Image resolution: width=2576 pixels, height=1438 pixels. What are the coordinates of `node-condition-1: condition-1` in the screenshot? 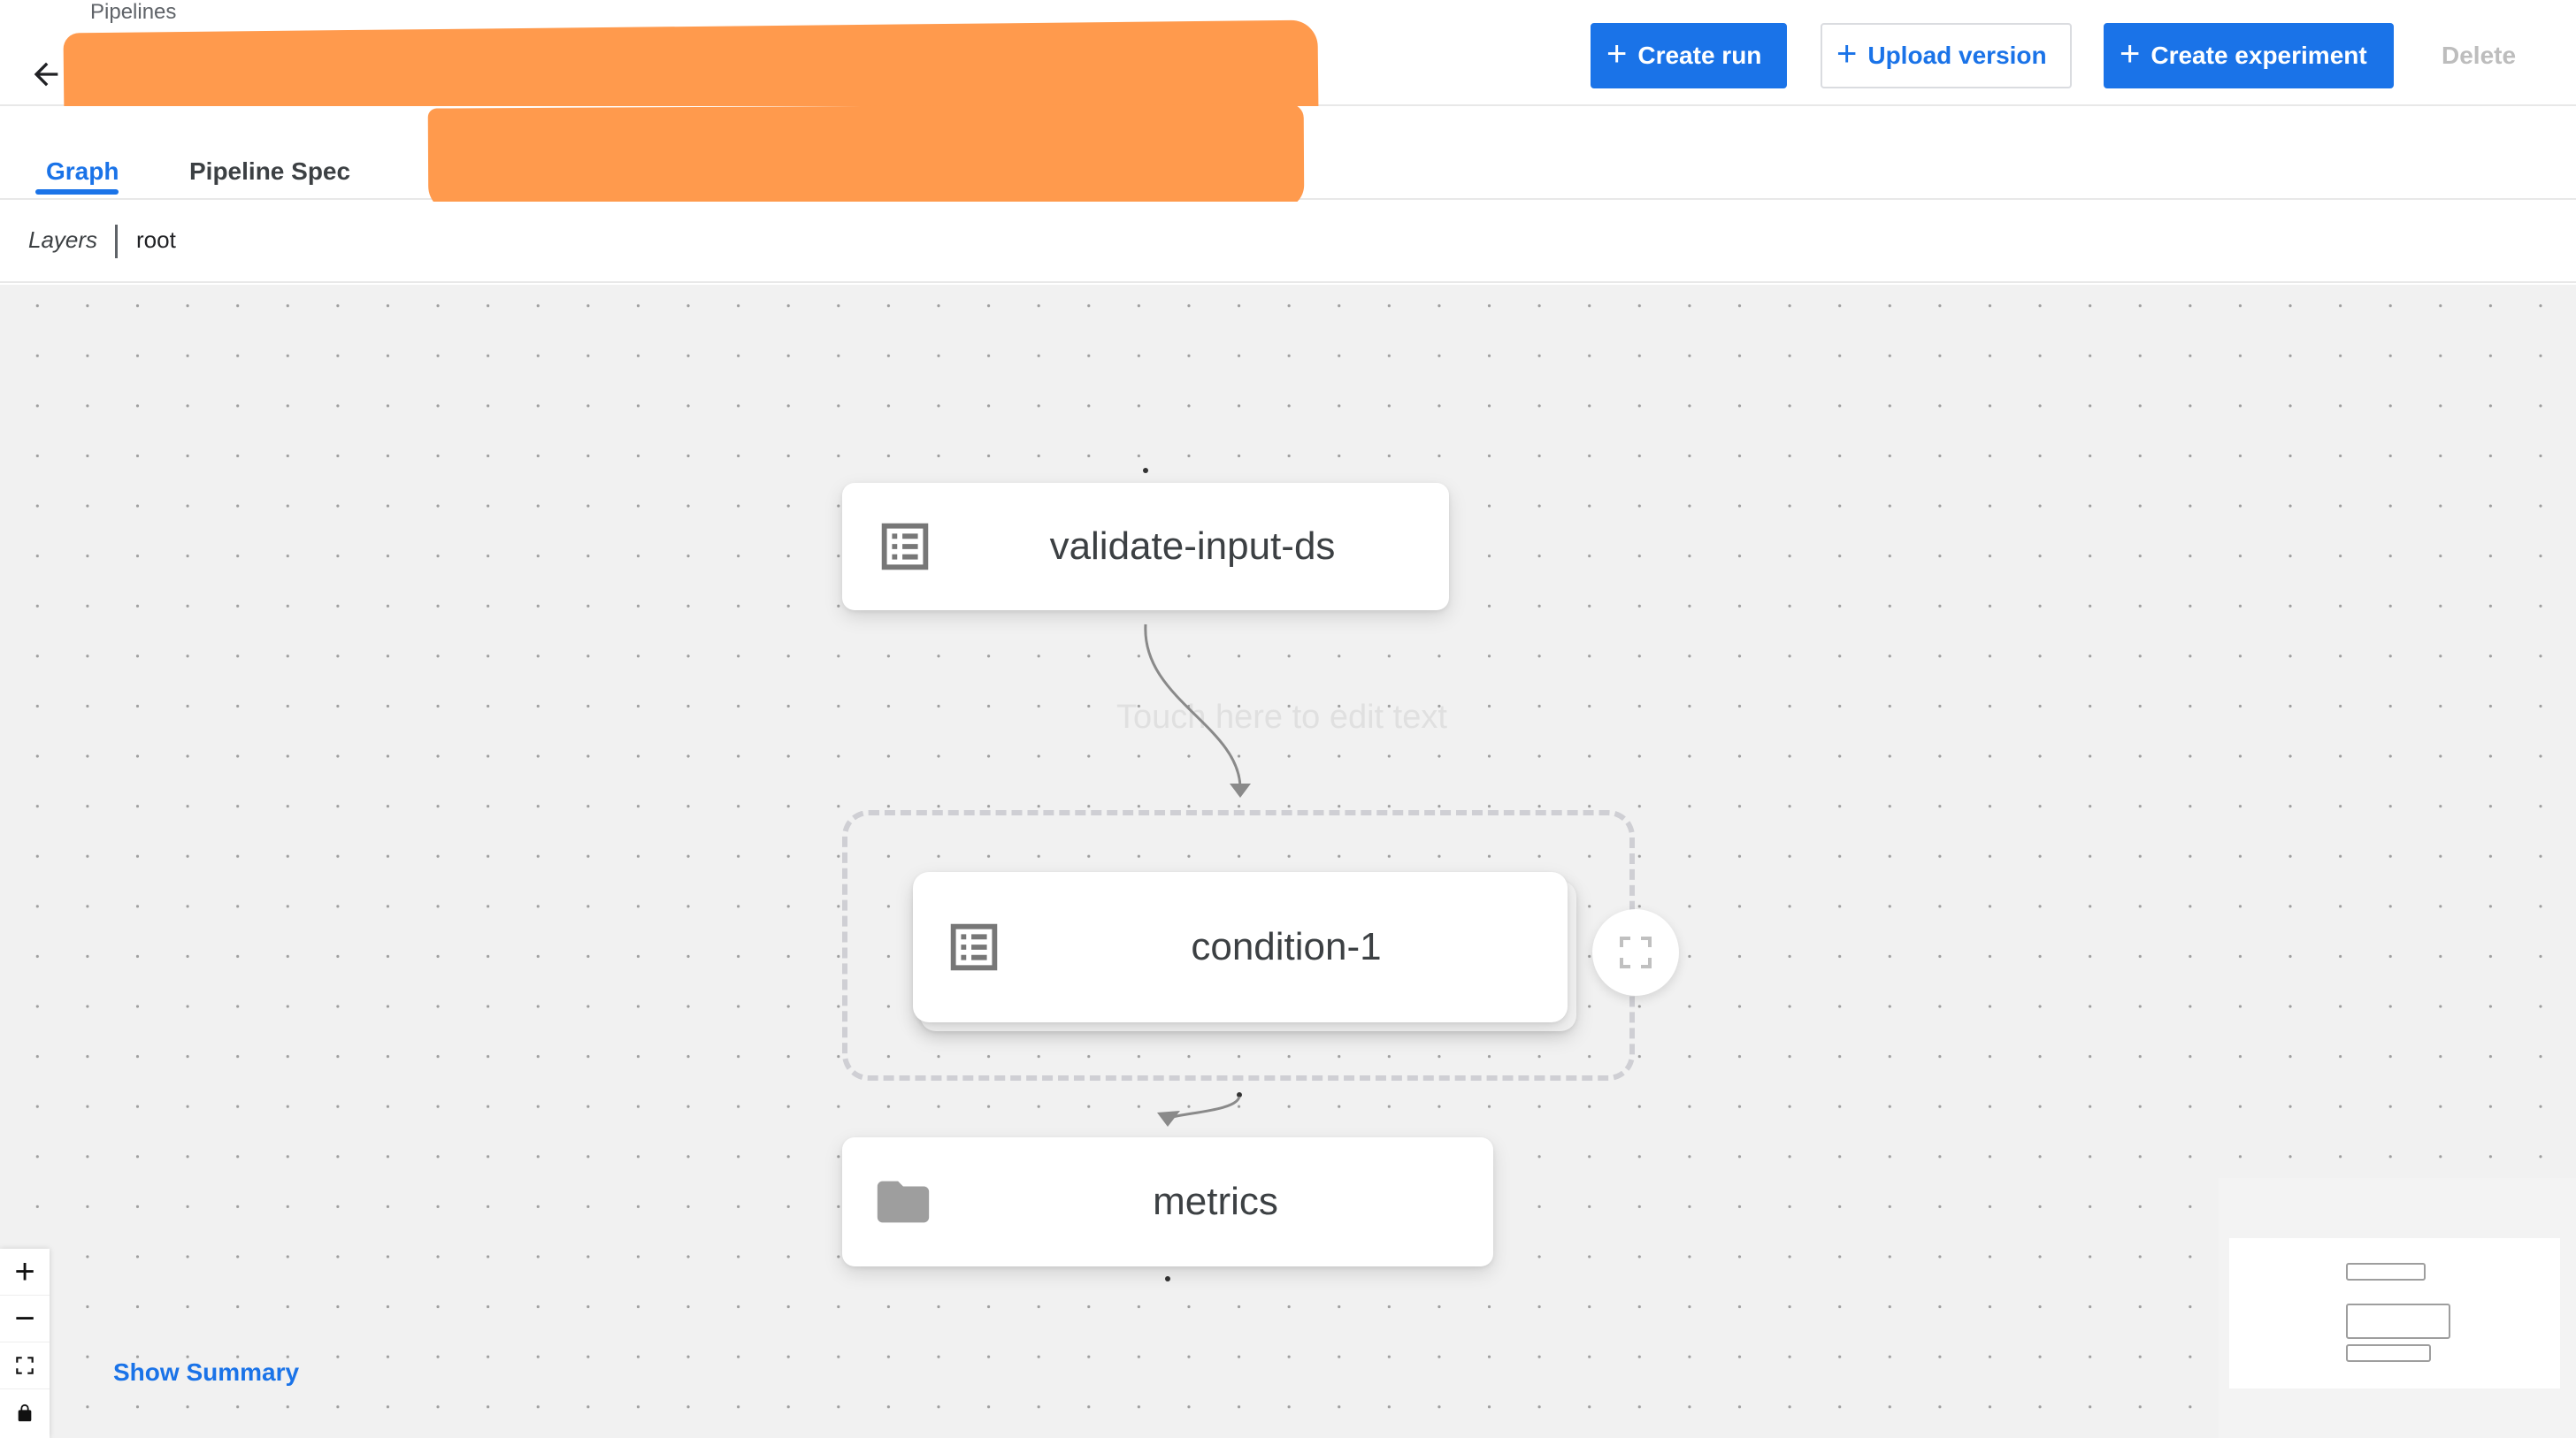 It's located at (1240, 947).